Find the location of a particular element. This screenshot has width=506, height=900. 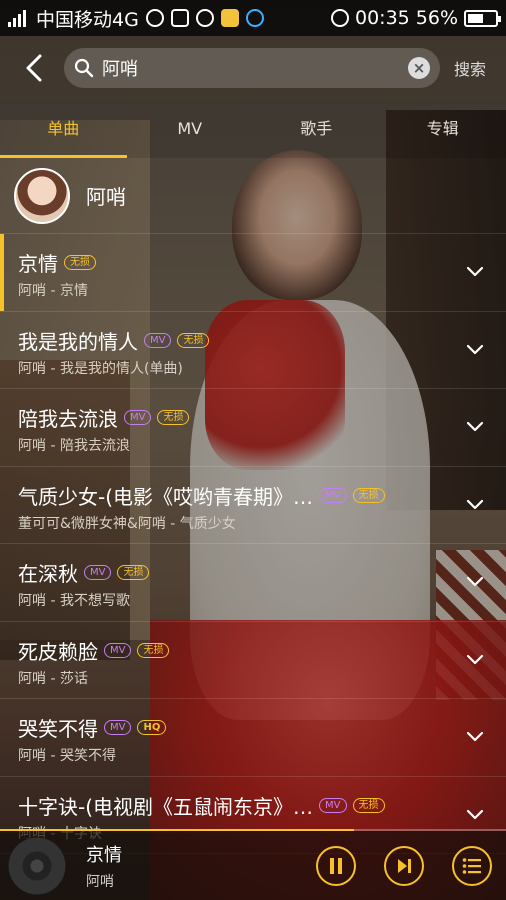

search-bar: × 搜索 is located at coordinates (253, 68).